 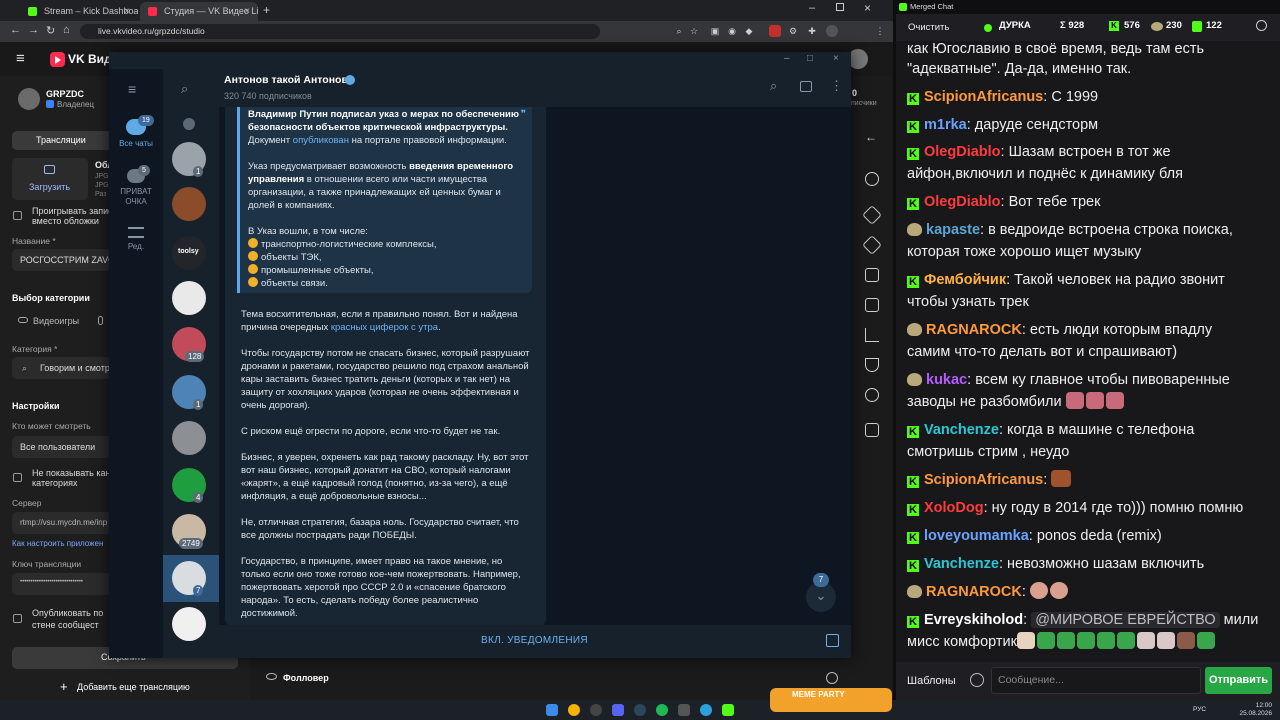 I want to click on chat-avatar: toolsy, so click(x=189, y=253).